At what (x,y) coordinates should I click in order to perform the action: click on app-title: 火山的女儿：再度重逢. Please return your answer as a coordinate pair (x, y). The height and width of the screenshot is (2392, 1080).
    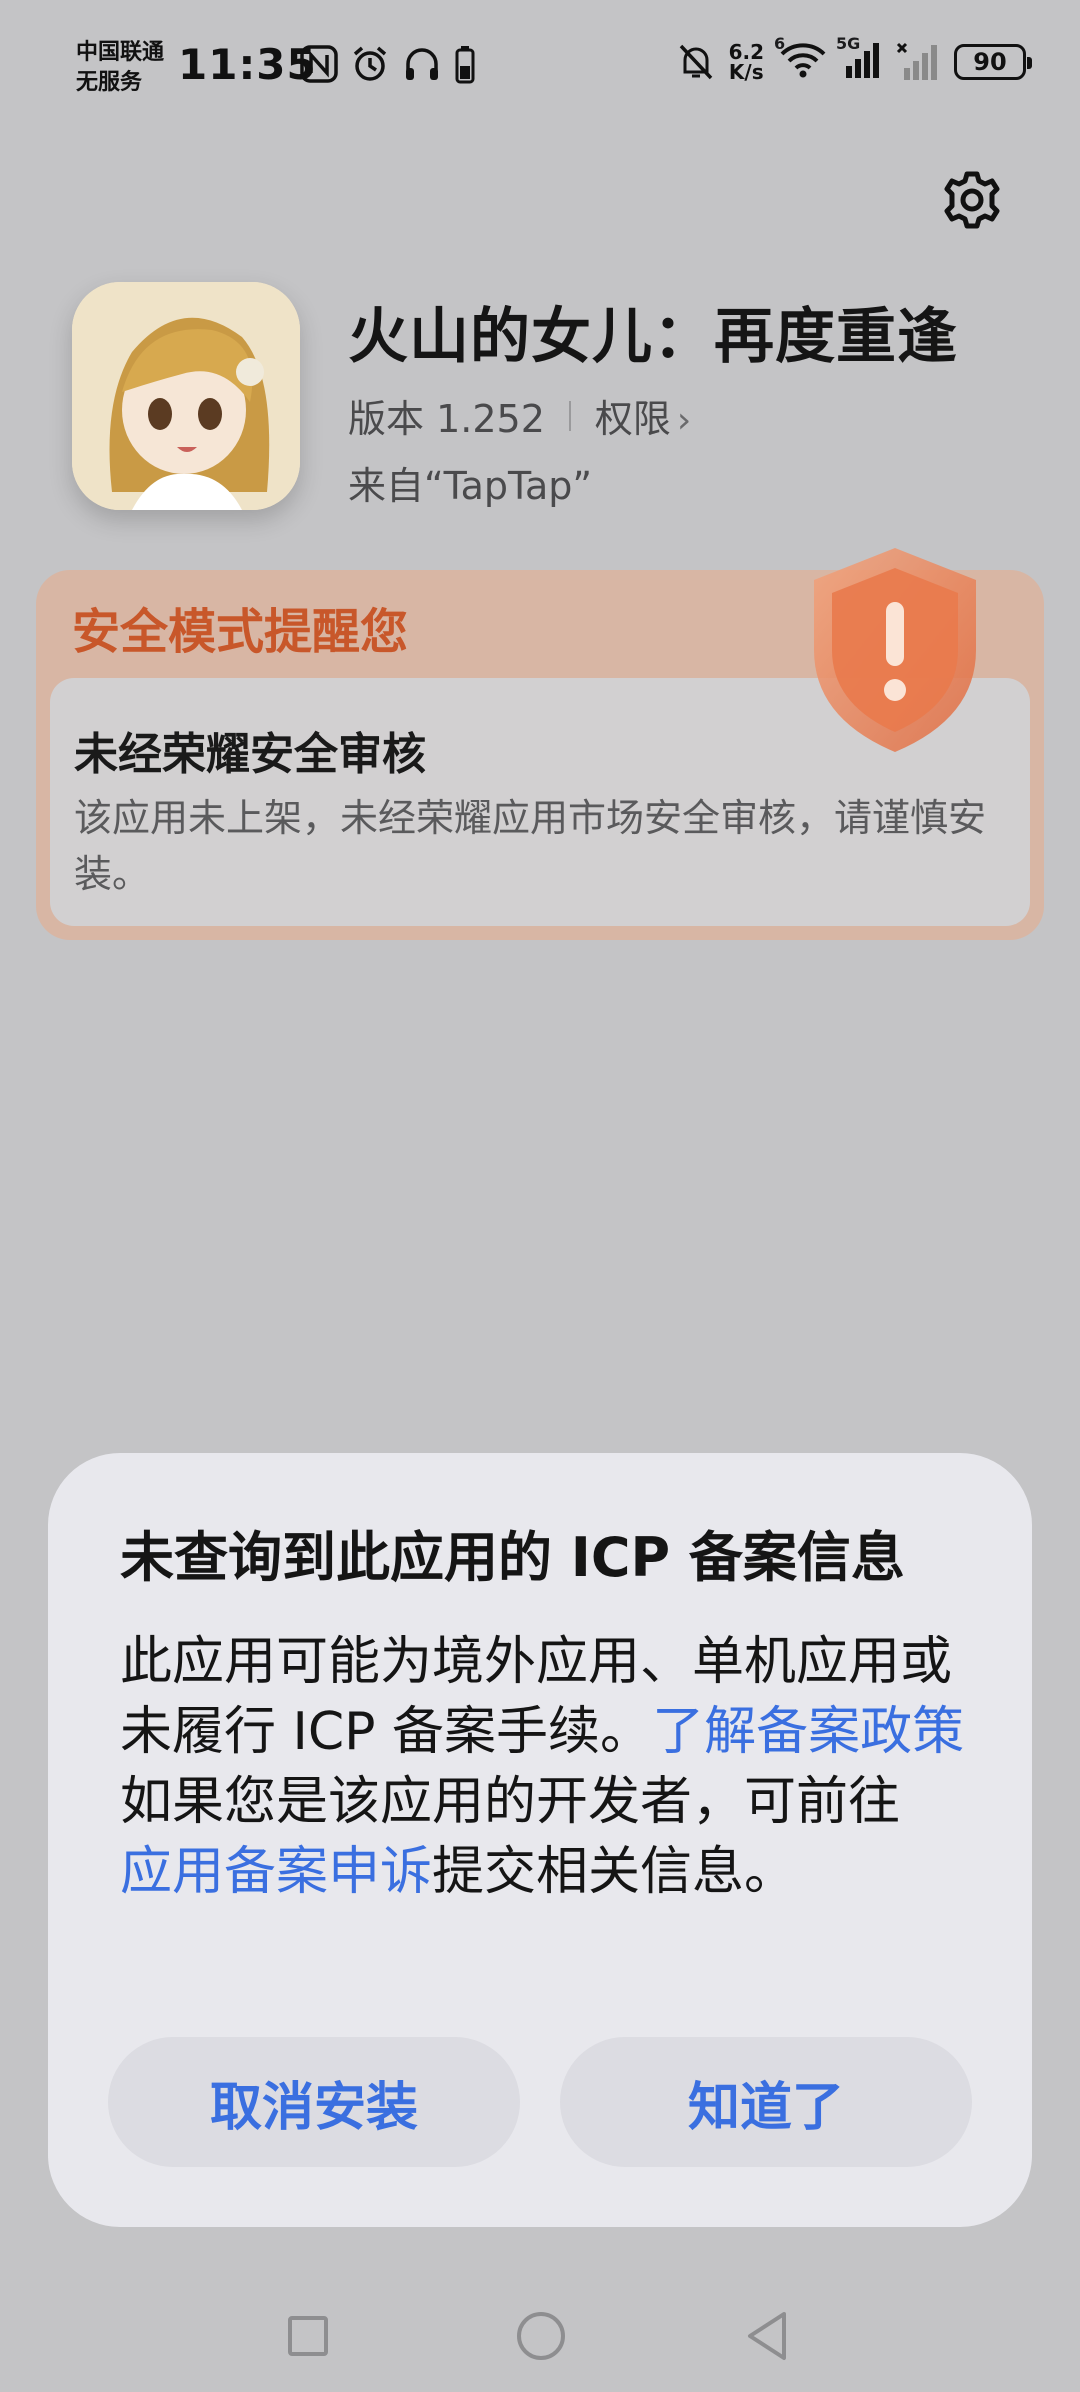
    Looking at the image, I should click on (653, 337).